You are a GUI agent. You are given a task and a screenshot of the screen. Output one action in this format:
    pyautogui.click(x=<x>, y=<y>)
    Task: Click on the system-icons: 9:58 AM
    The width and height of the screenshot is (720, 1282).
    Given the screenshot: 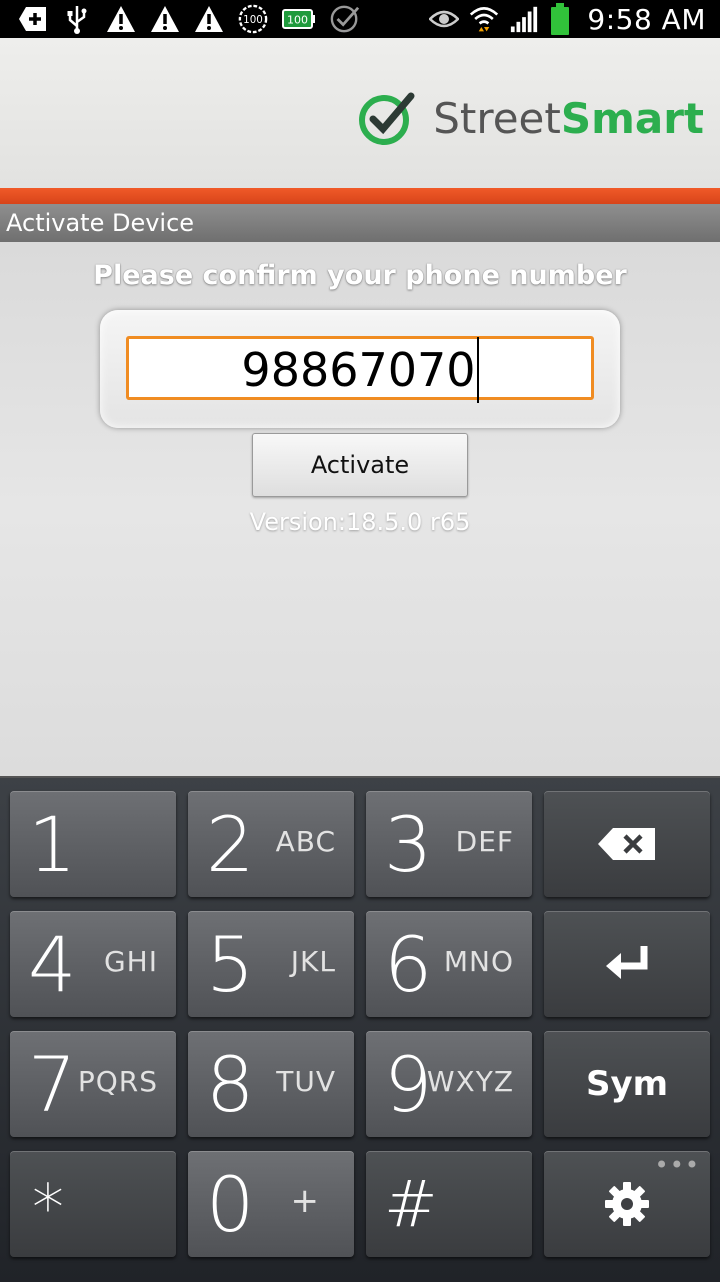 What is the action you would take?
    pyautogui.click(x=567, y=19)
    